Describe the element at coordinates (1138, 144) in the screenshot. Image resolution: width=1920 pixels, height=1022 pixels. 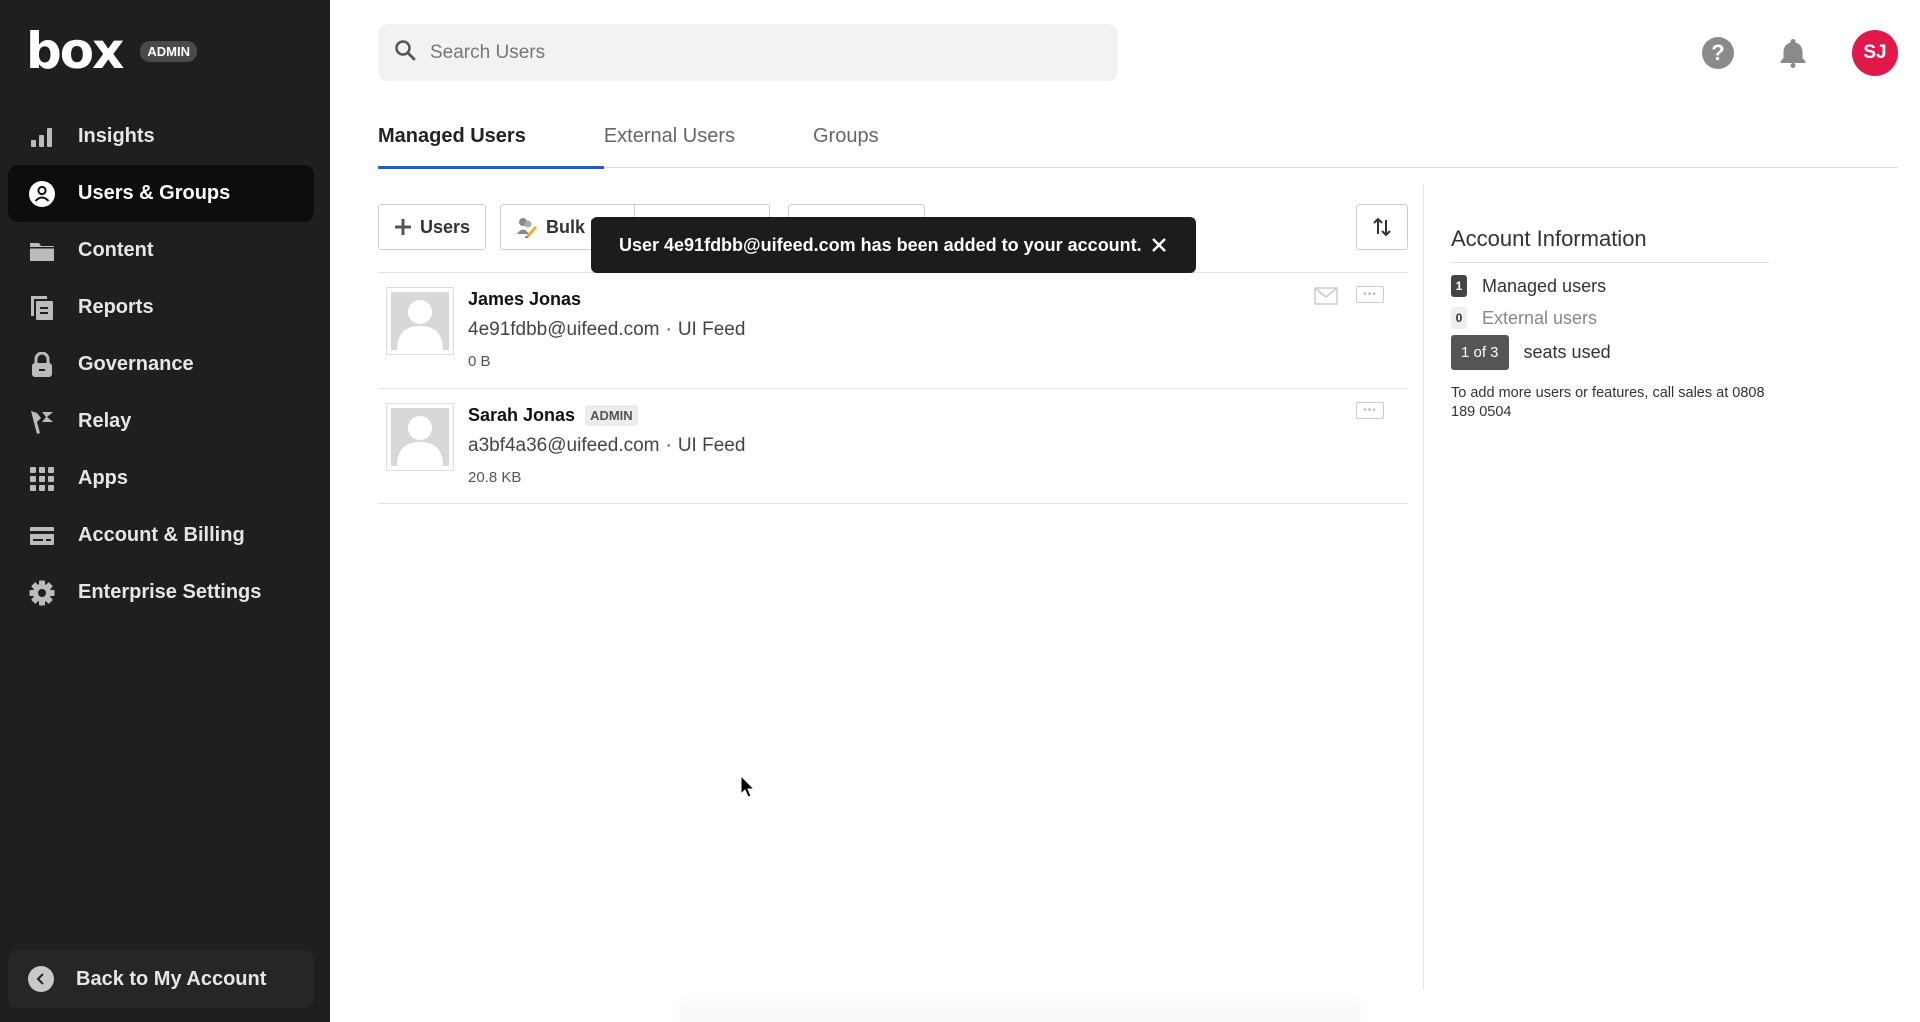
I see `tabs: Managed Users External Users Groups` at that location.